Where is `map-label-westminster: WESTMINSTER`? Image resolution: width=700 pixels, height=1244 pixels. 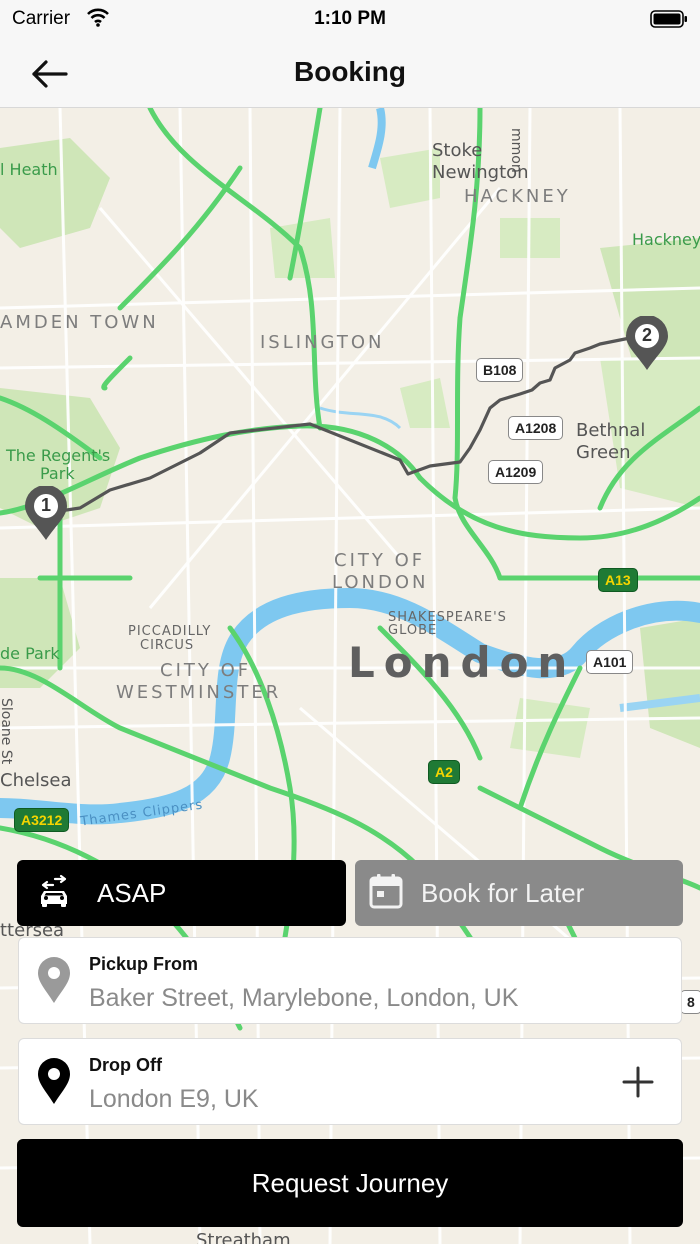
map-label-westminster: WESTMINSTER is located at coordinates (199, 692).